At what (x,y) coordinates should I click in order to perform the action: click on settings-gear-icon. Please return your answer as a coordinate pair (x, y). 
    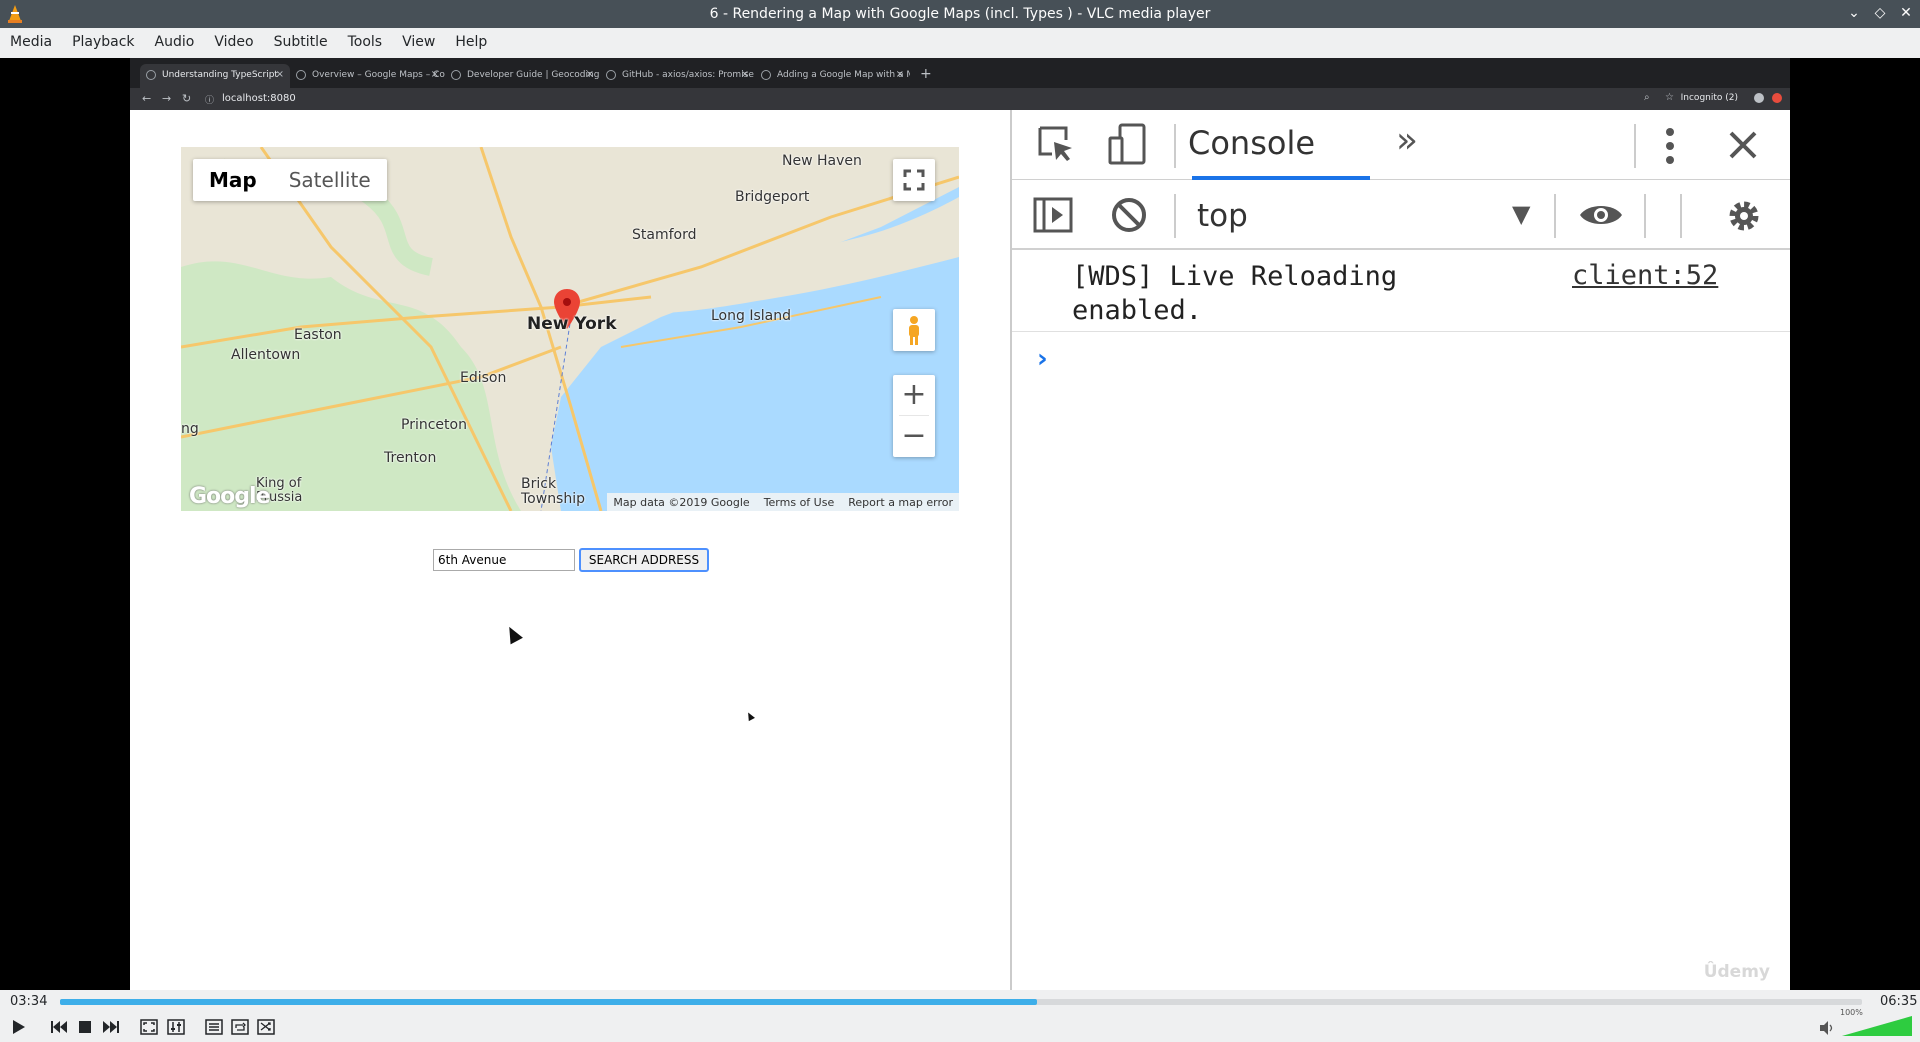
    Looking at the image, I should click on (1744, 216).